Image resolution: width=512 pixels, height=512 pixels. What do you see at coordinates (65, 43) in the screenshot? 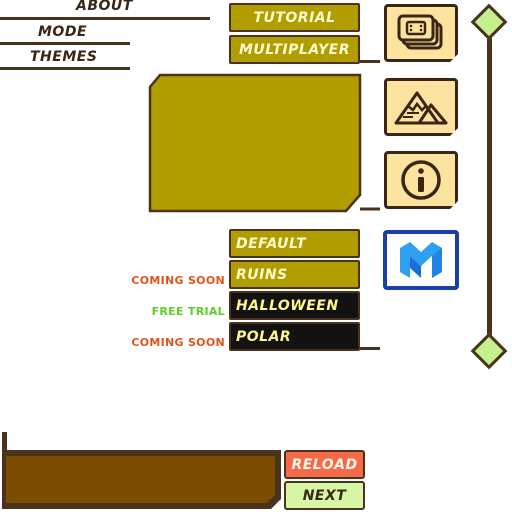
I see `menu-mode-underline` at bounding box center [65, 43].